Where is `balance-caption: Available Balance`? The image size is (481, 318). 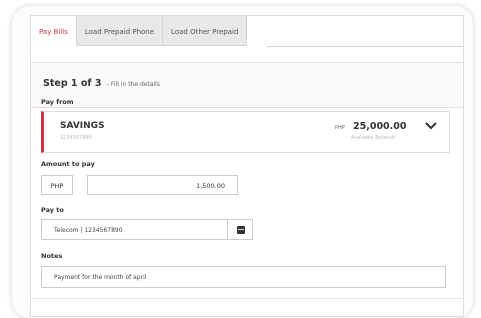 balance-caption: Available Balance is located at coordinates (373, 138).